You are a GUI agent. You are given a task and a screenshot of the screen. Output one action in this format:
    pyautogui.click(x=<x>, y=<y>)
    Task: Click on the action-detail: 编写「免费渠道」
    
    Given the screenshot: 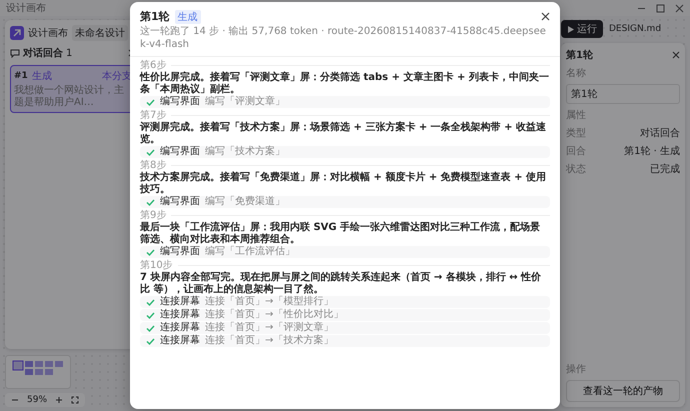 What is the action you would take?
    pyautogui.click(x=245, y=202)
    